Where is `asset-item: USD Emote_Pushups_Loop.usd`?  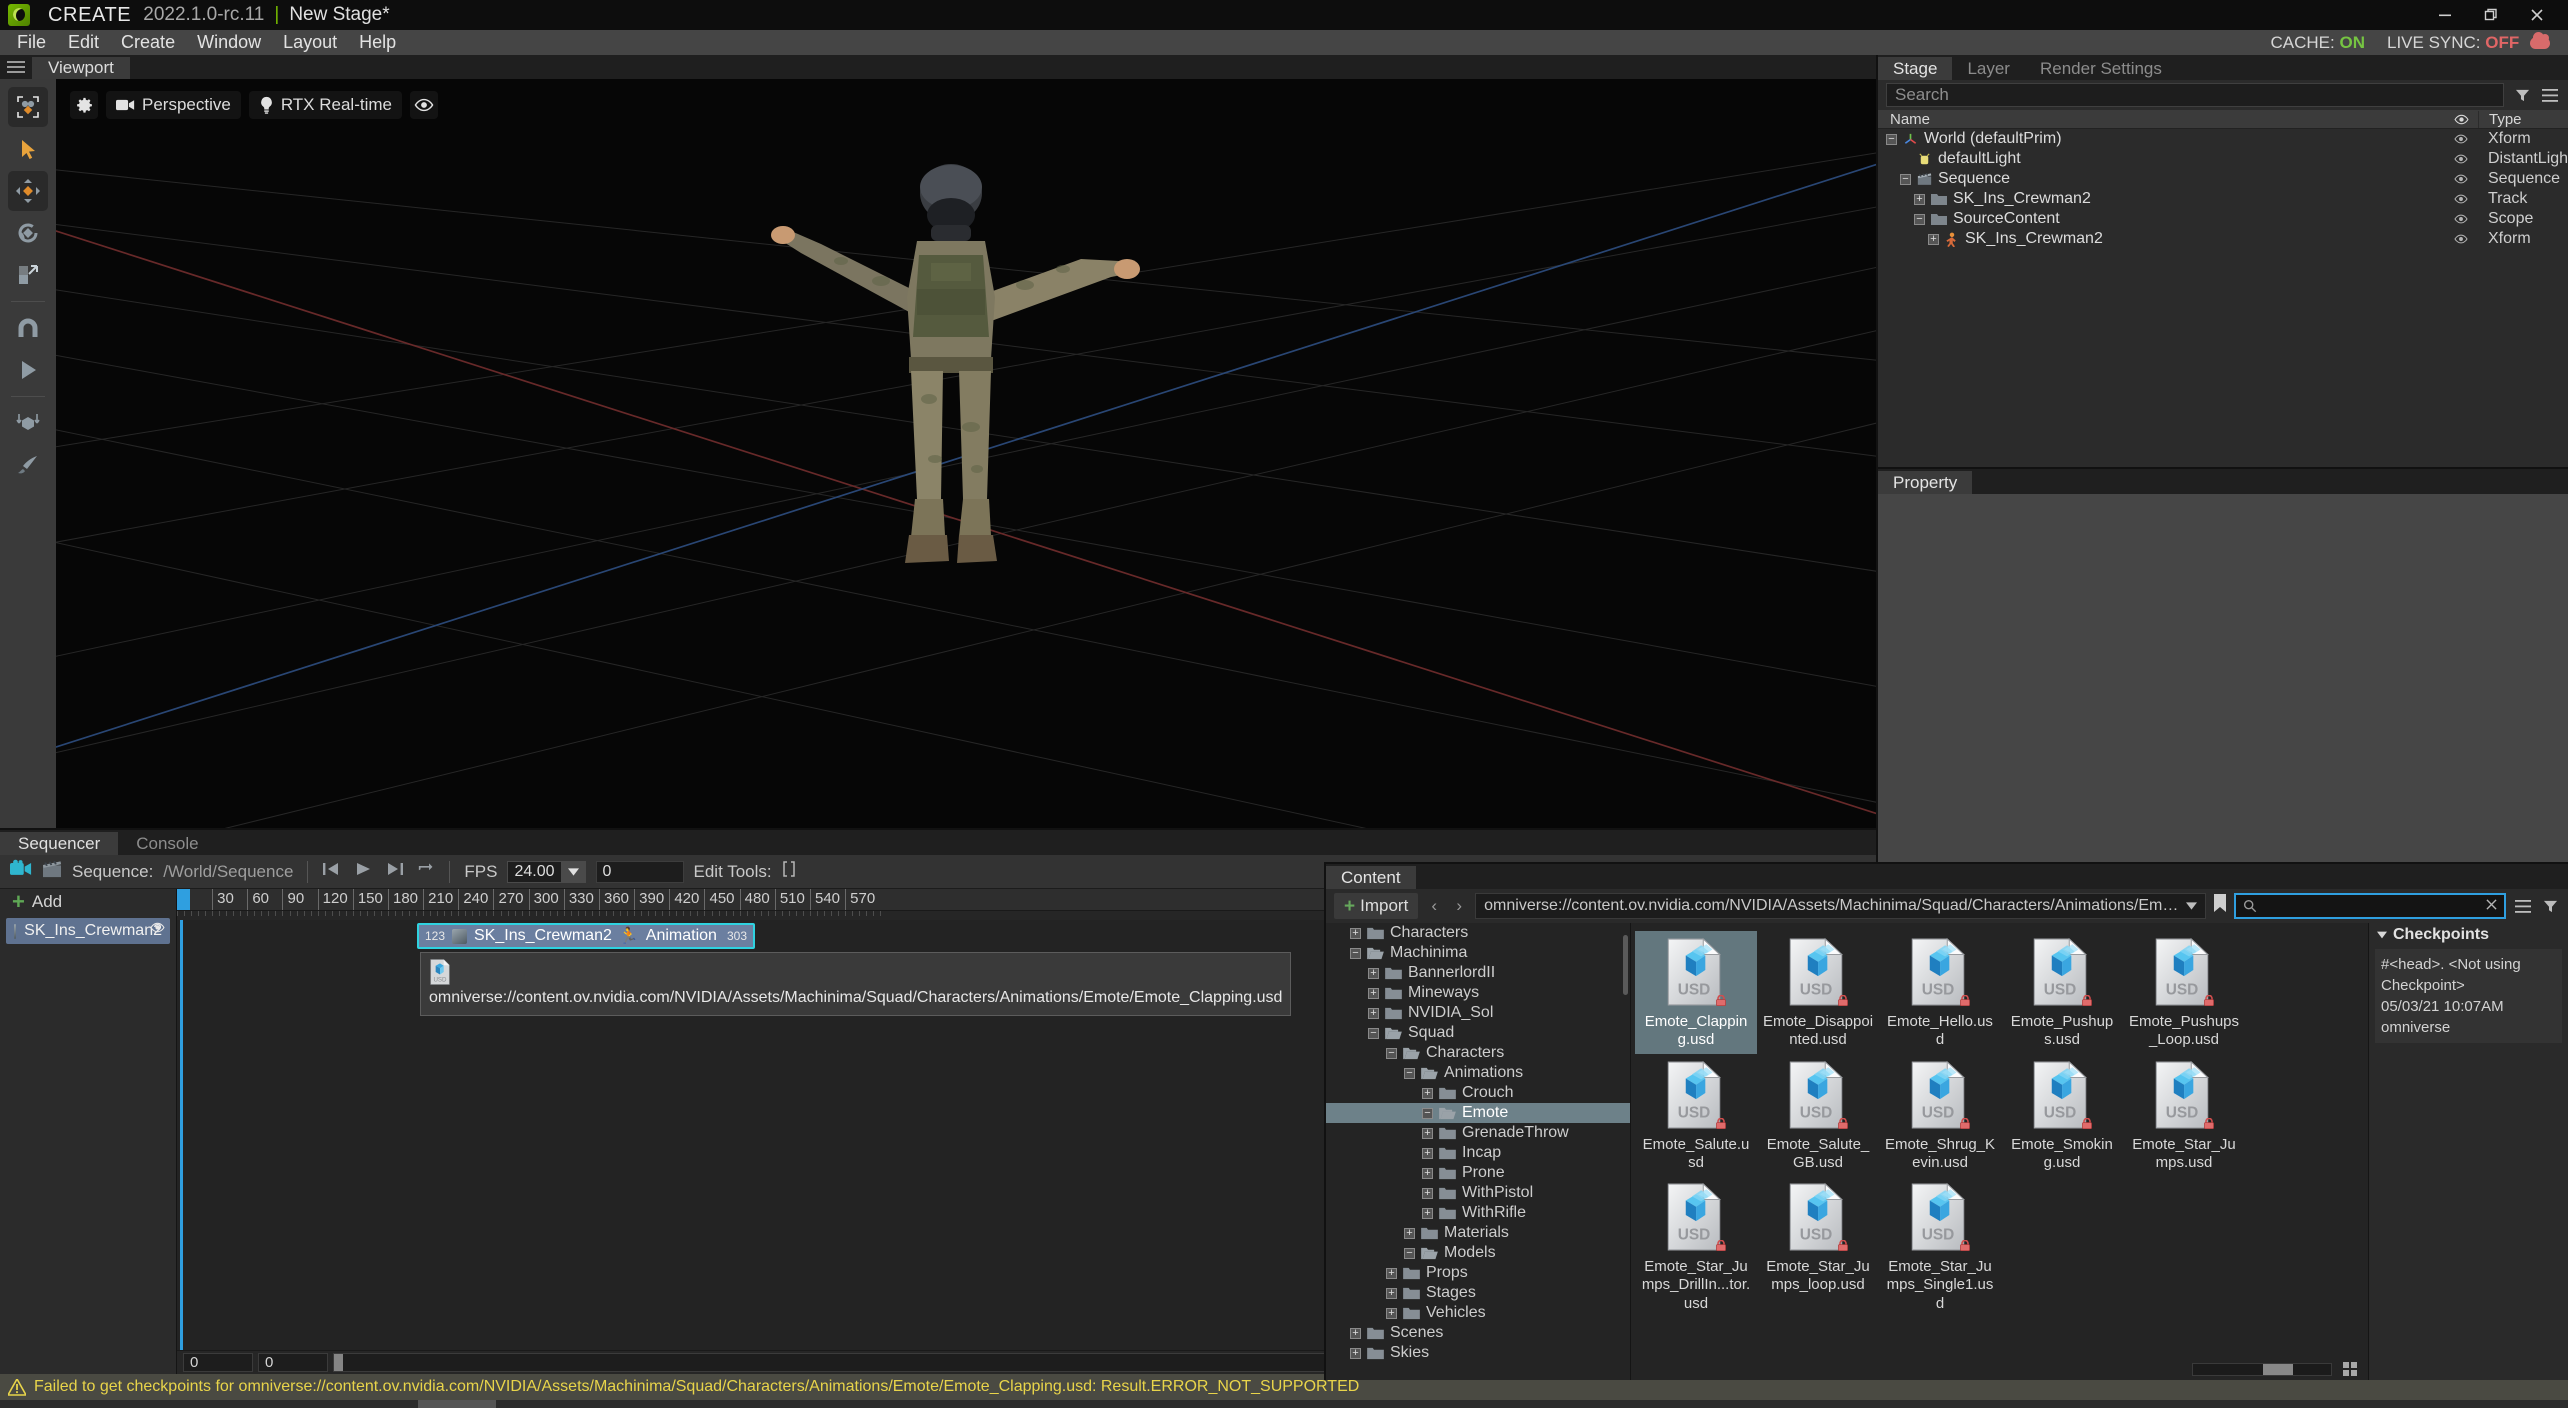
asset-item: USD Emote_Pushups_Loop.usd is located at coordinates (2184, 992).